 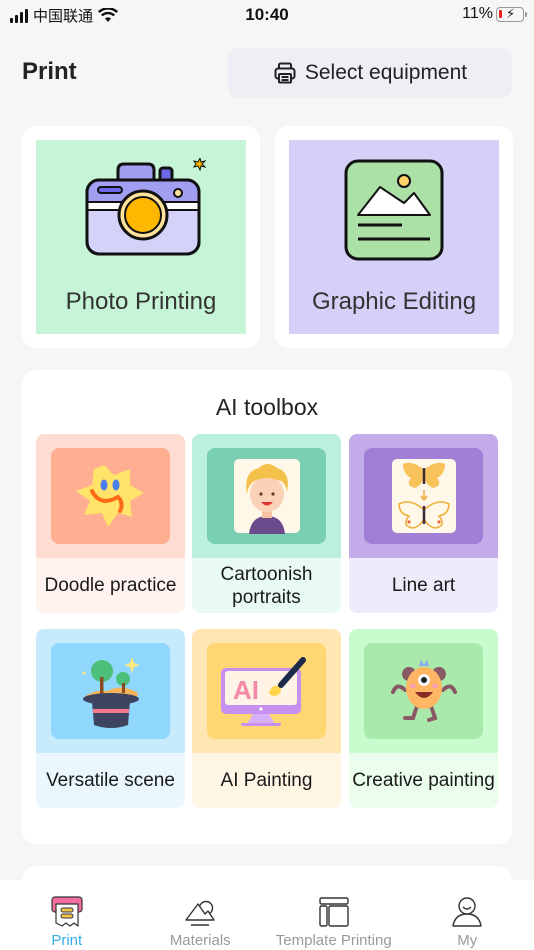 I want to click on svg-text: AI, so click(x=246, y=690).